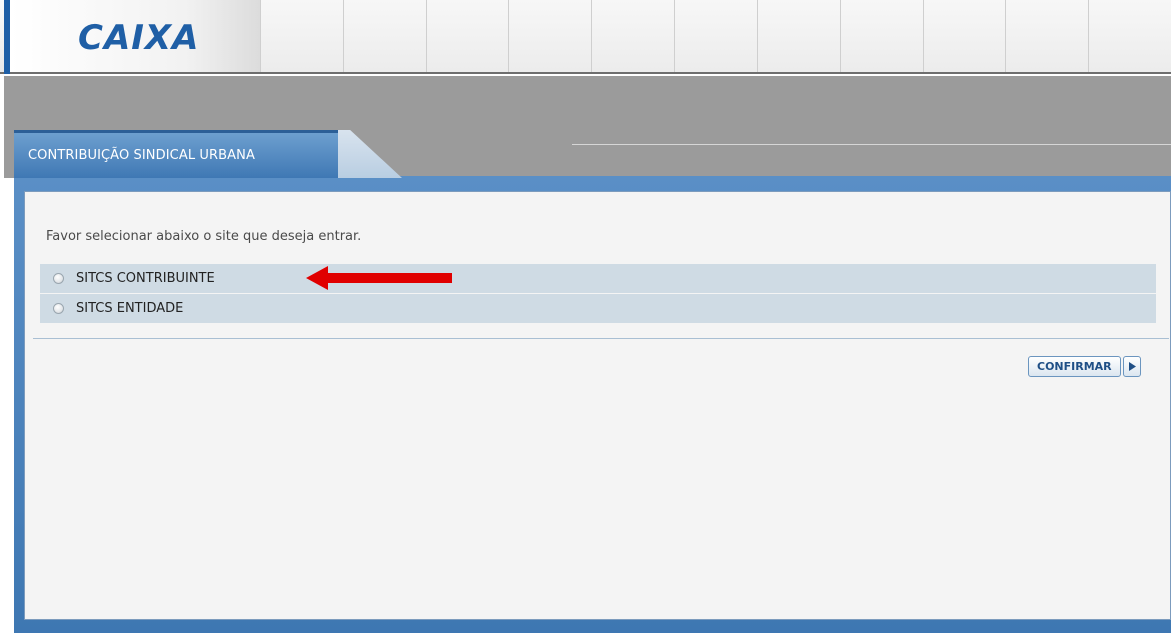 The image size is (1171, 635). I want to click on confirm-button-label: CONFIRMAR, so click(1074, 366).